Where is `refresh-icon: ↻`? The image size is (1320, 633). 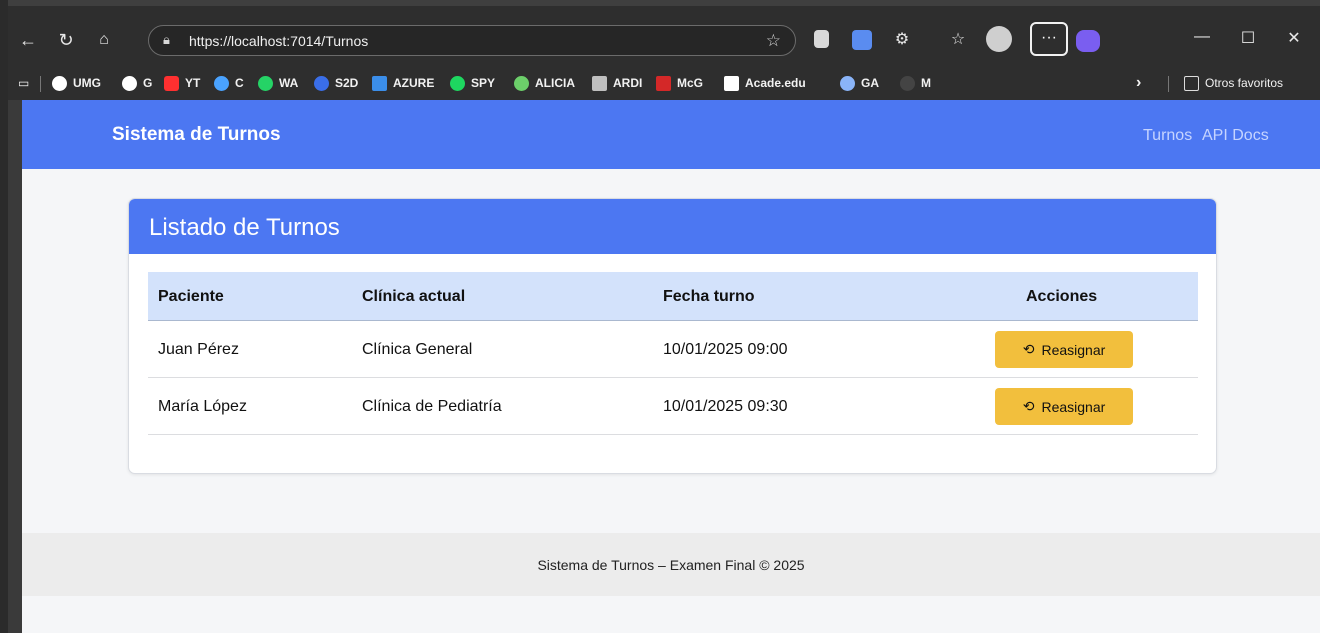
refresh-icon: ↻ is located at coordinates (66, 40).